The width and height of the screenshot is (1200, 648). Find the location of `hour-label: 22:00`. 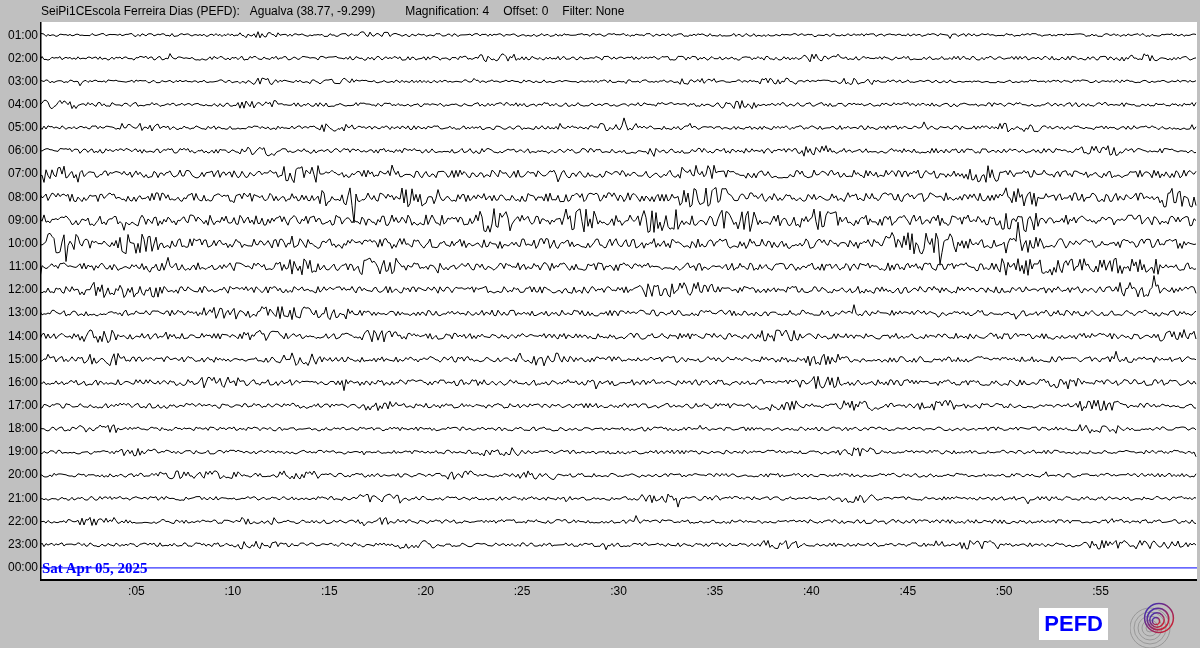

hour-label: 22:00 is located at coordinates (22, 521).